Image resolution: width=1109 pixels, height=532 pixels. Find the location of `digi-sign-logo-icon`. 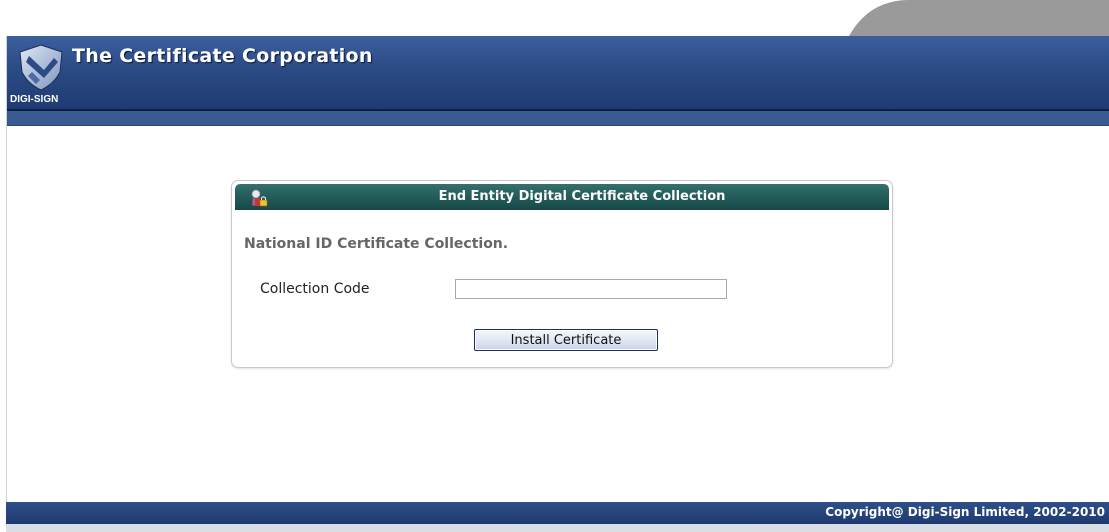

digi-sign-logo-icon is located at coordinates (41, 67).